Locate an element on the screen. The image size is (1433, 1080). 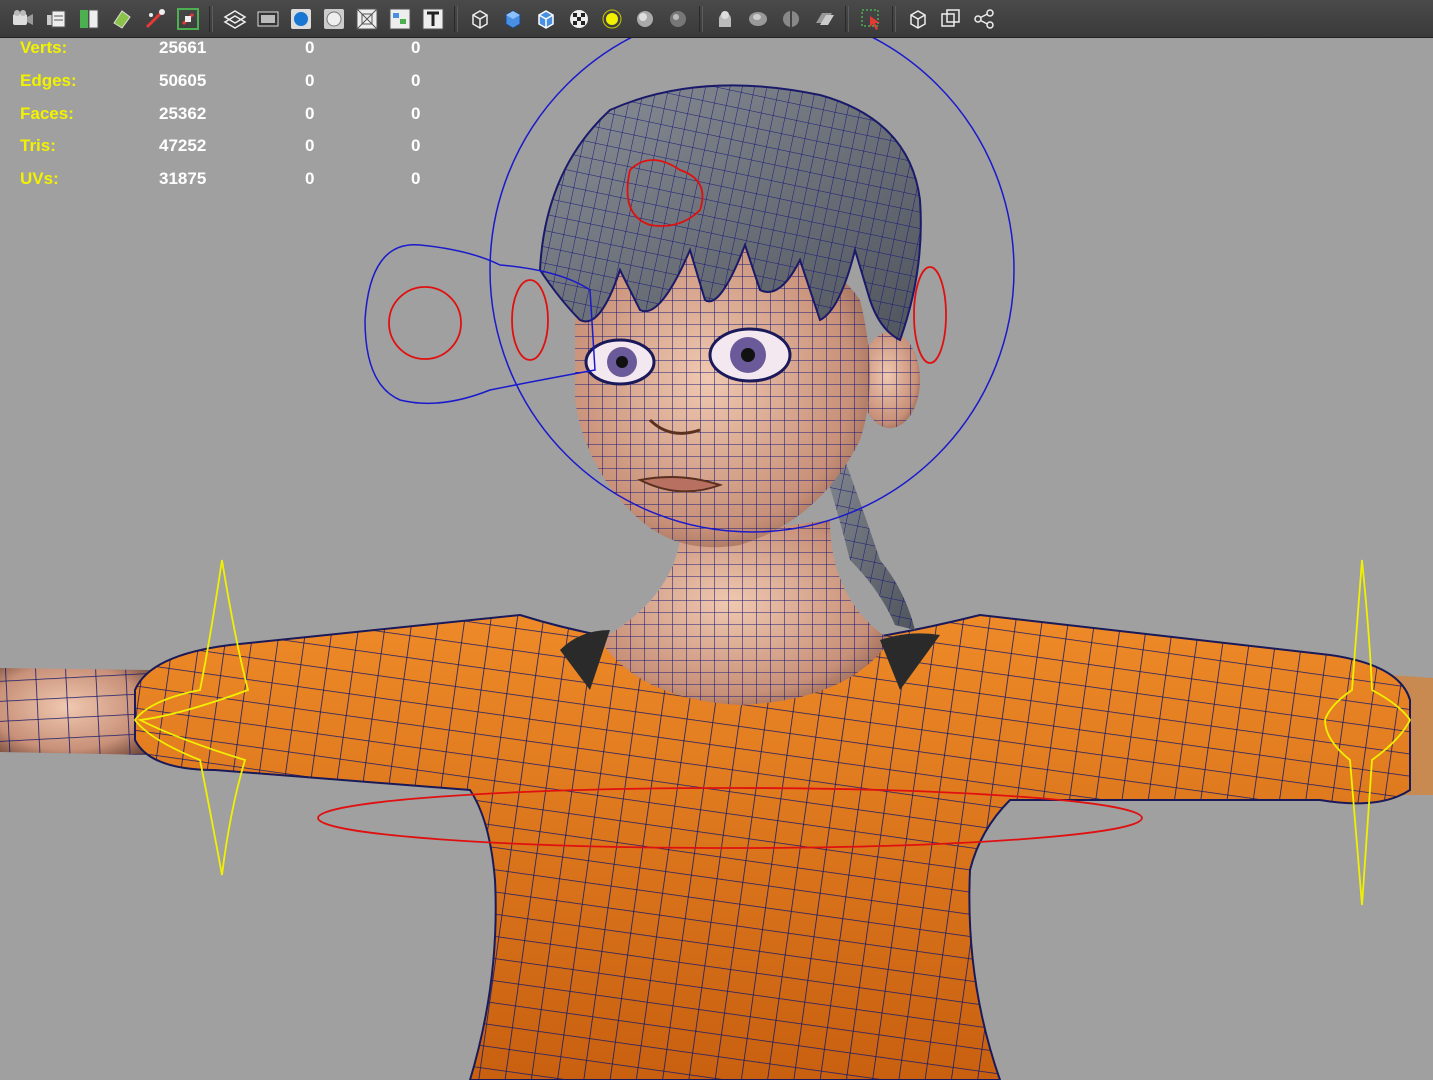
camera-attributes-button is located at coordinates (23, 19).